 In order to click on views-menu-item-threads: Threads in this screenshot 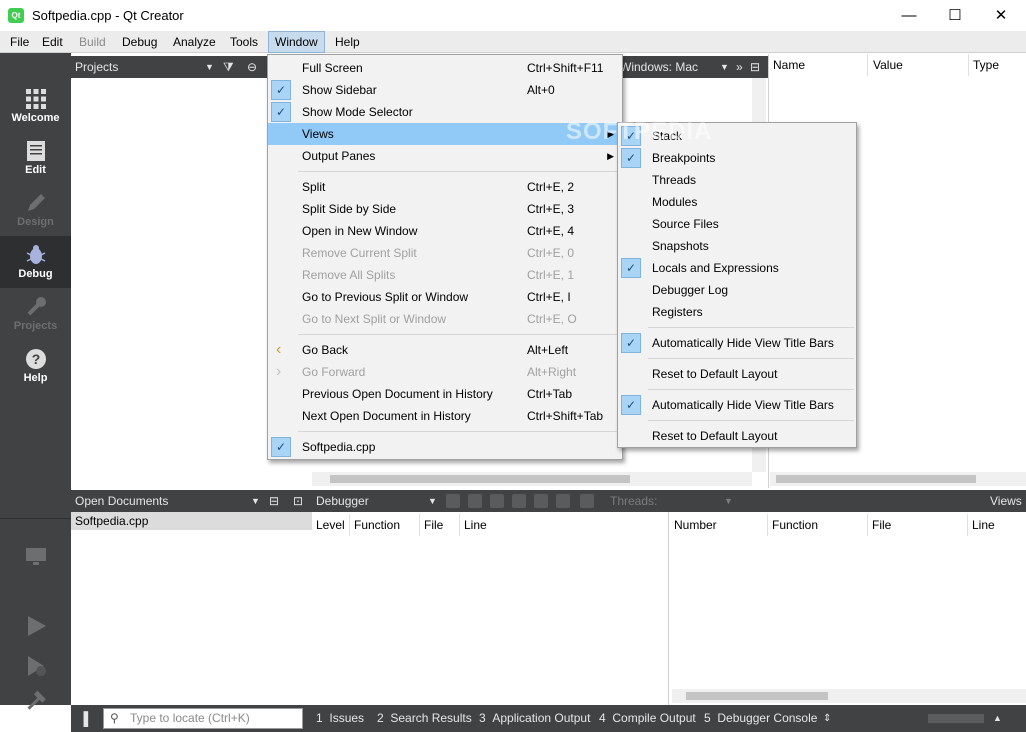, I will do `click(737, 180)`.